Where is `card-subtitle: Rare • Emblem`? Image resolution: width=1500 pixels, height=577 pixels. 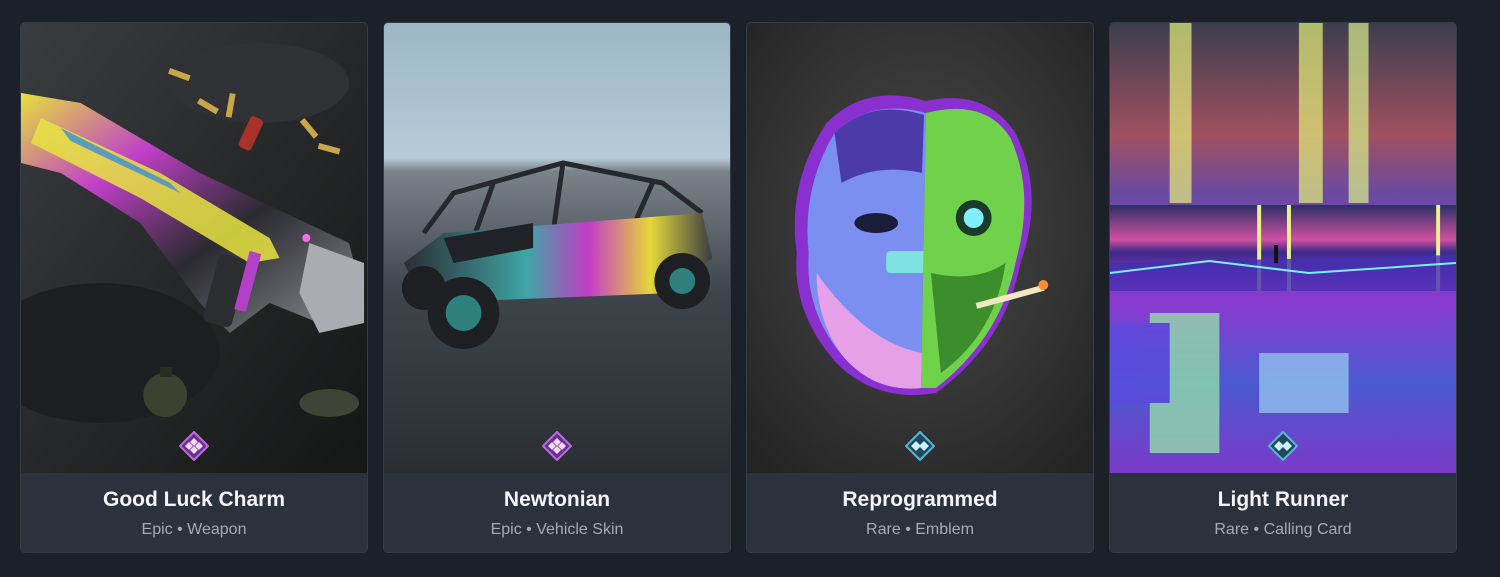
card-subtitle: Rare • Emblem is located at coordinates (920, 530).